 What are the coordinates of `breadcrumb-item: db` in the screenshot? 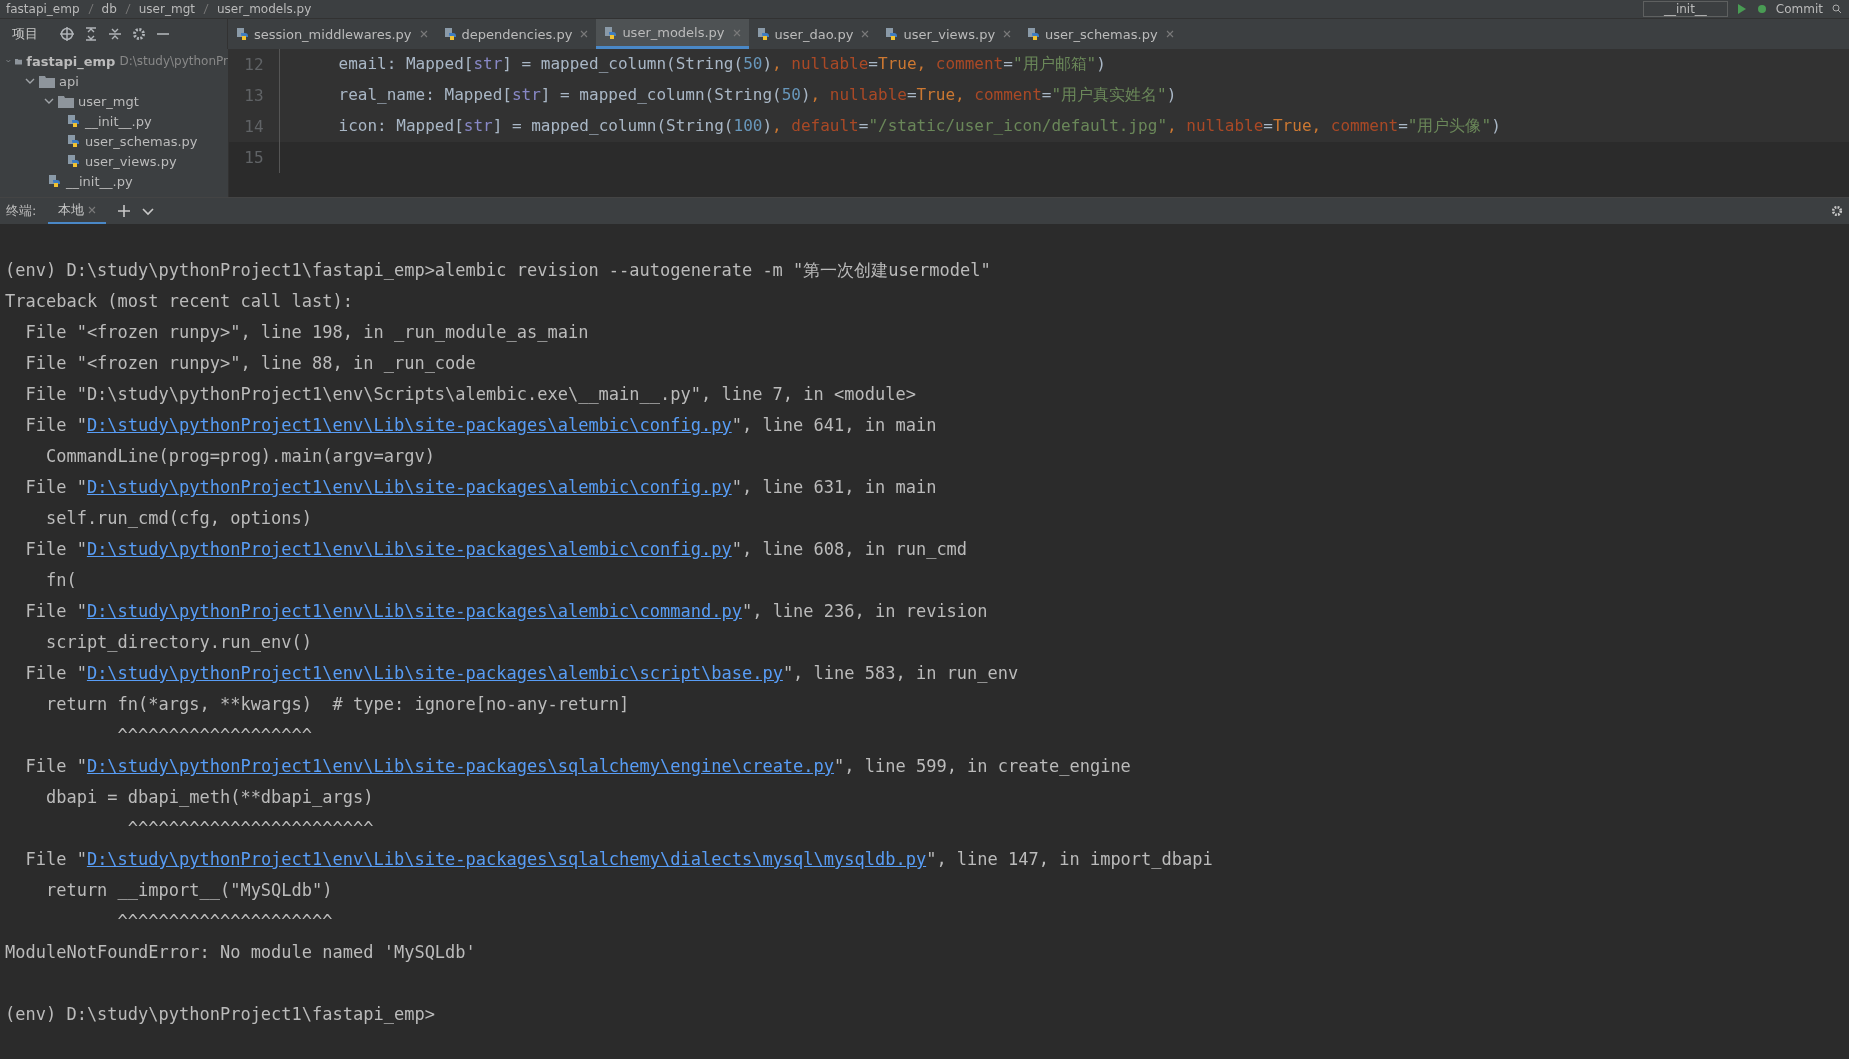 It's located at (109, 9).